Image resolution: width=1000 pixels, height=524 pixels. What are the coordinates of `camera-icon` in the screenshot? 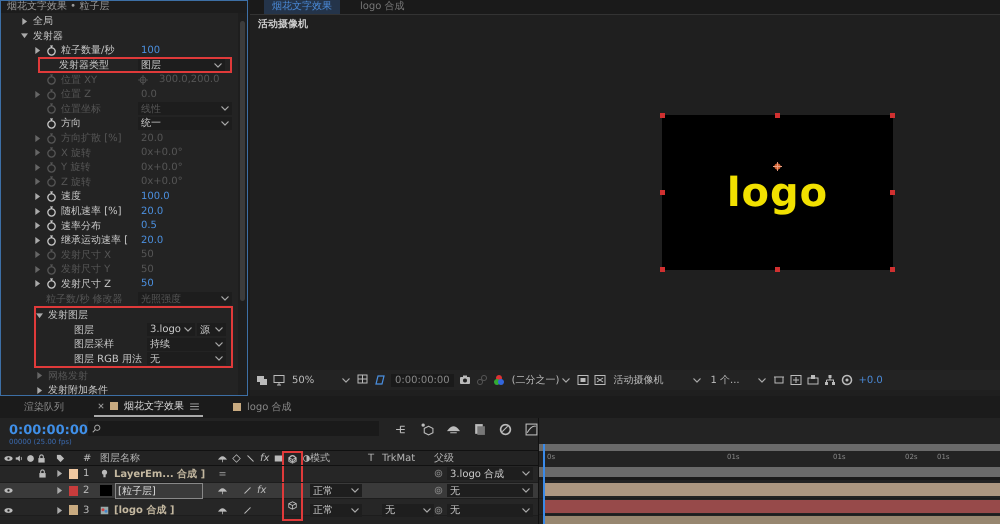 It's located at (464, 380).